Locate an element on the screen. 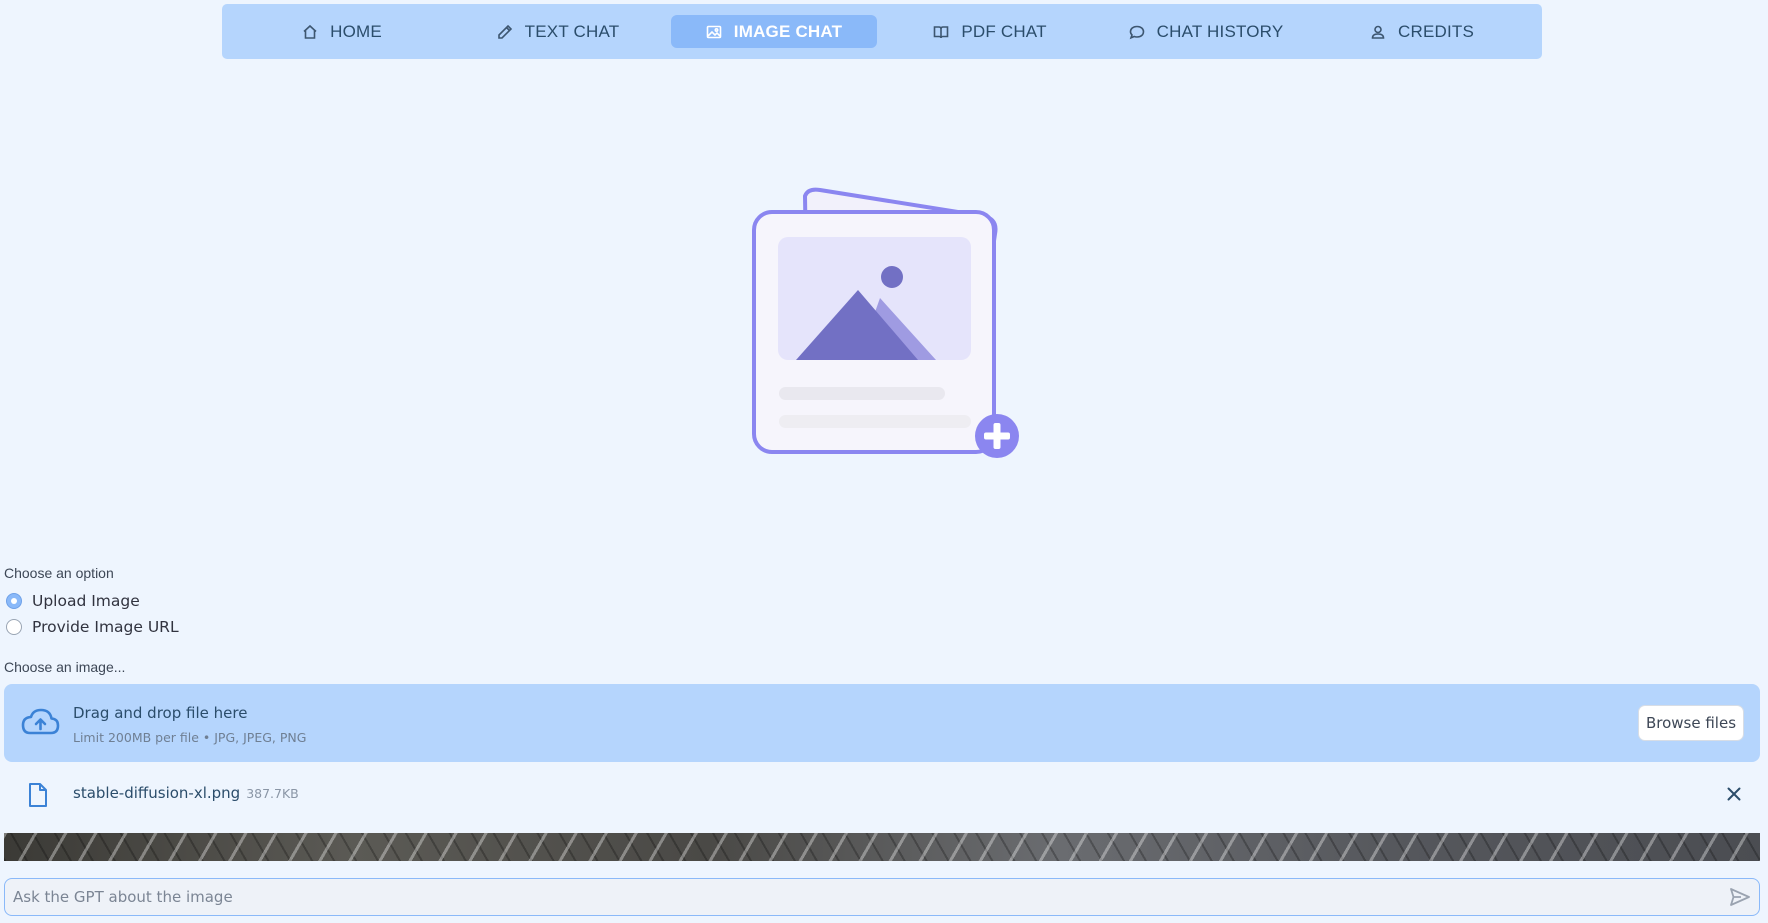  nav-pdf-chat: PDF CHAT is located at coordinates (990, 31).